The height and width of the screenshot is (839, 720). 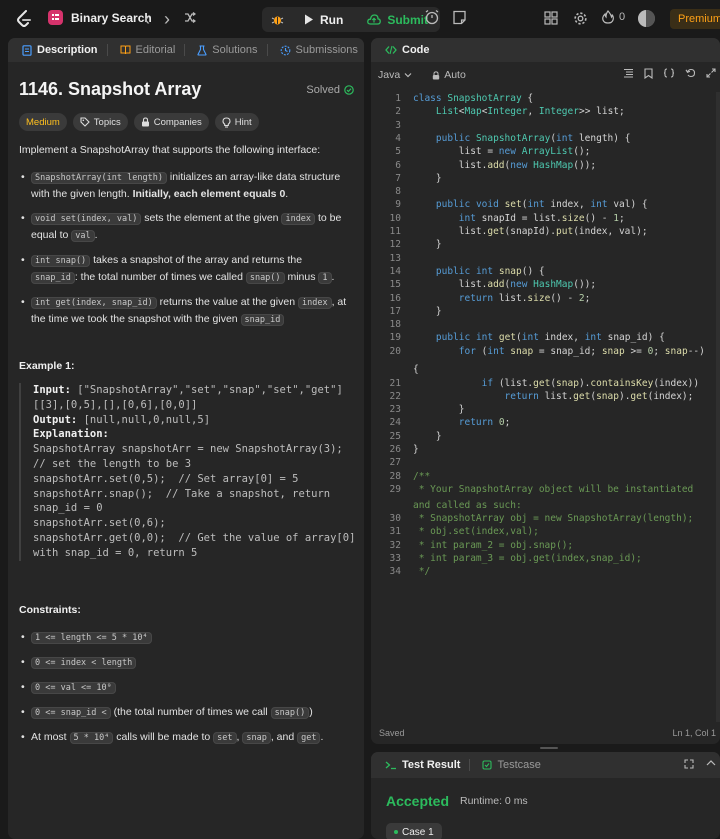 I want to click on auto-mode: Auto, so click(x=449, y=75).